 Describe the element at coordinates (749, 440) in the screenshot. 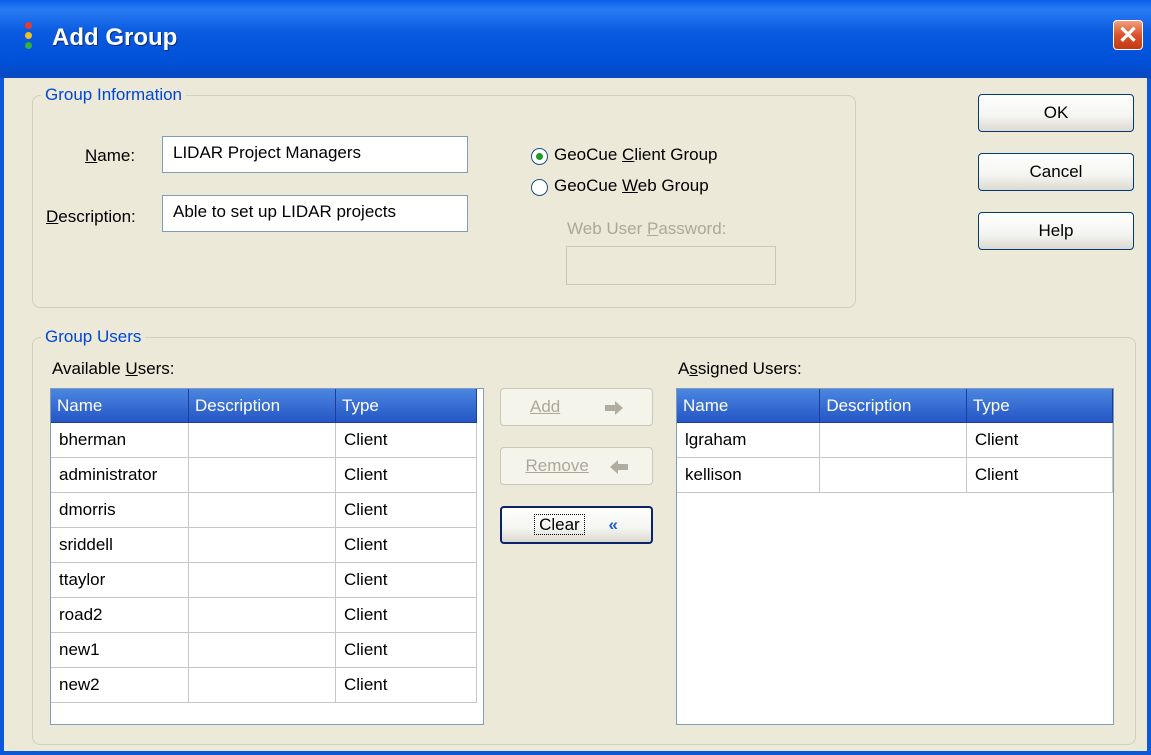

I see `cell-name: lgraham` at that location.